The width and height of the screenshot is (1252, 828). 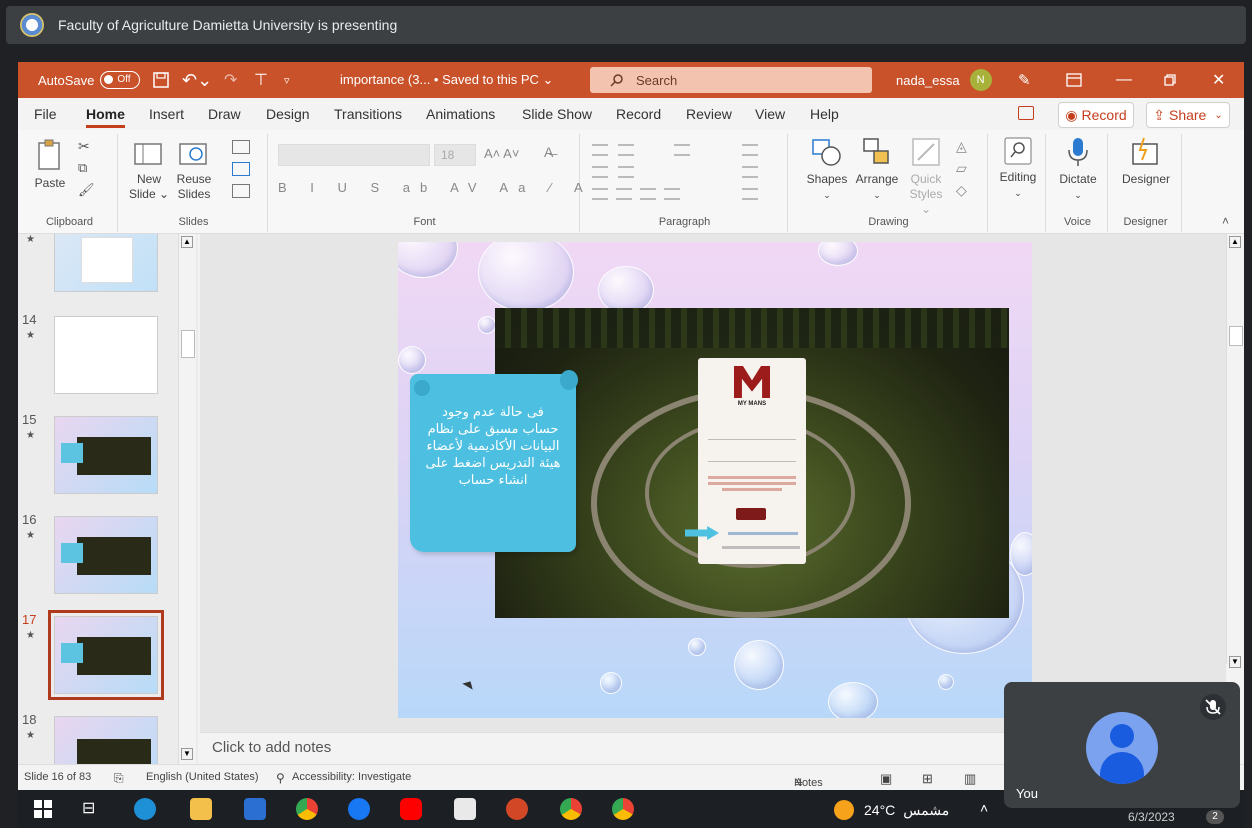 What do you see at coordinates (709, 114) in the screenshot?
I see `tab-review: Review` at bounding box center [709, 114].